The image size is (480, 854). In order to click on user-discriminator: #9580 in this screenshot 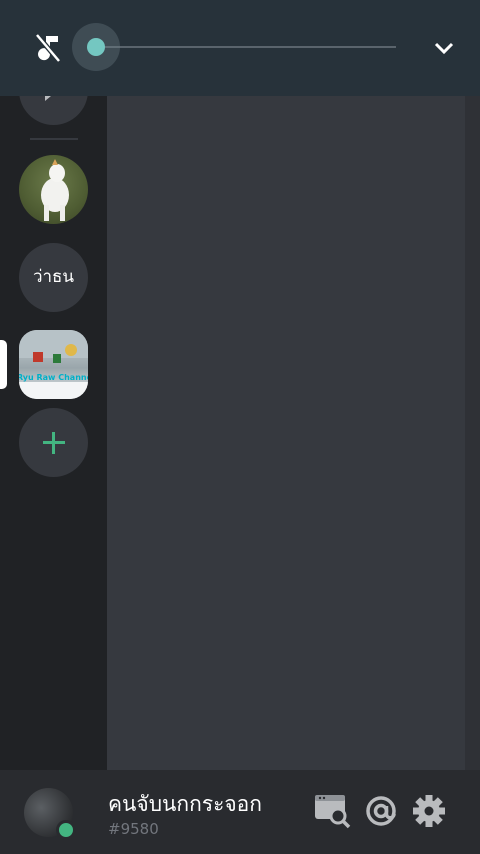, I will do `click(133, 829)`.